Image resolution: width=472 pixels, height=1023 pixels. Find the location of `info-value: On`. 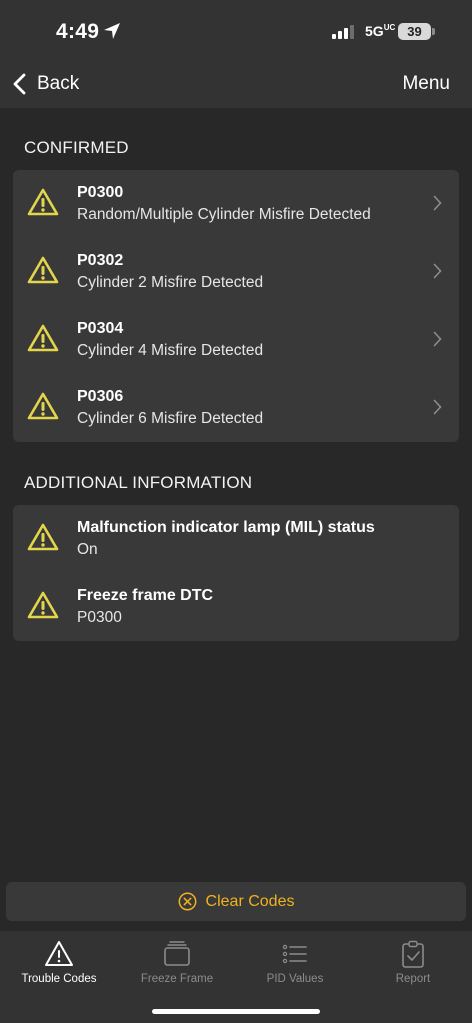

info-value: On is located at coordinates (87, 549).